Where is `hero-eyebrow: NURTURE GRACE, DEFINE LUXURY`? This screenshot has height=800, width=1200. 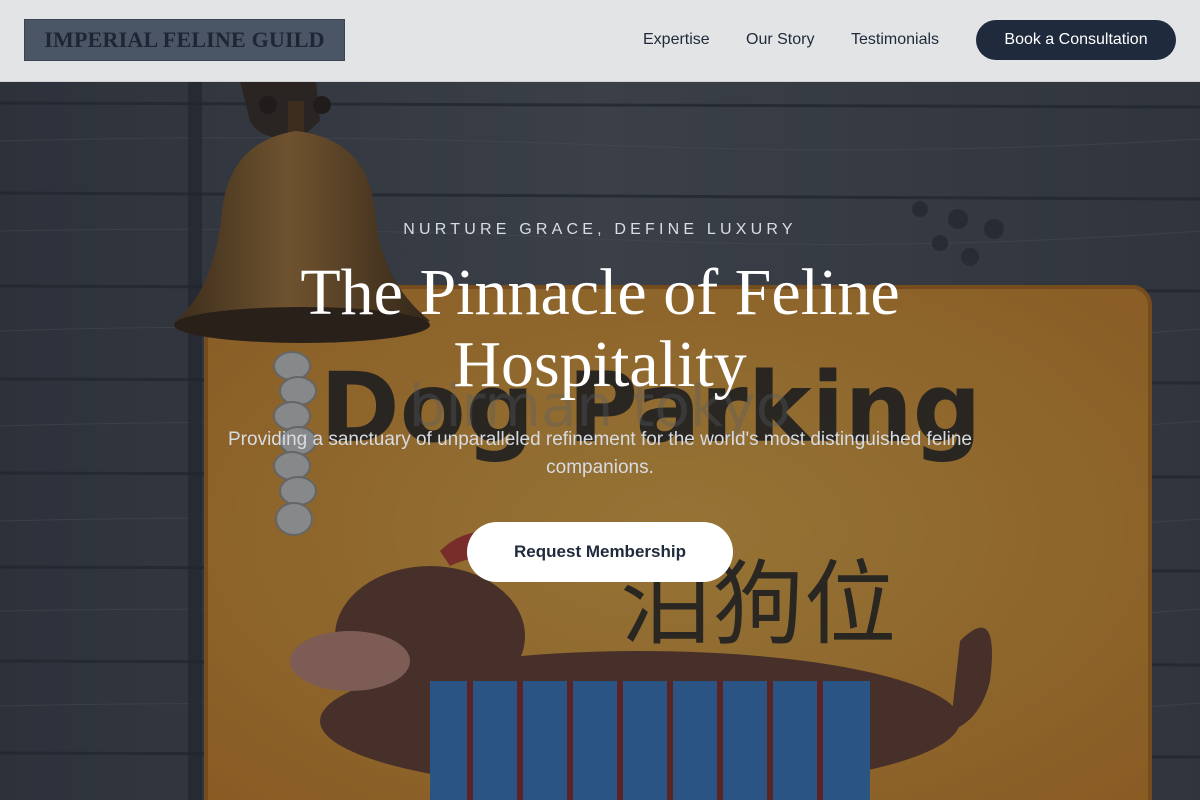 hero-eyebrow: NURTURE GRACE, DEFINE LUXURY is located at coordinates (600, 229).